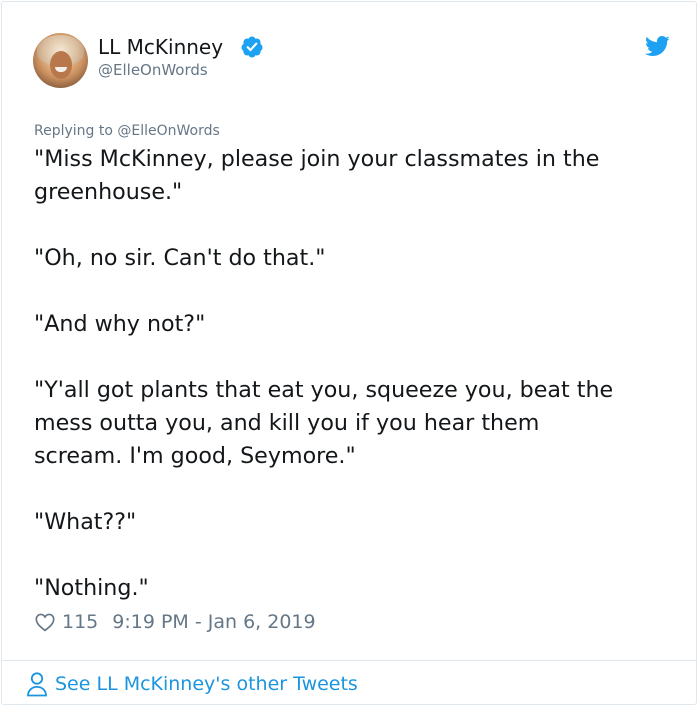 The image size is (700, 708). I want to click on author-handle: @ElleOnWords, so click(153, 70).